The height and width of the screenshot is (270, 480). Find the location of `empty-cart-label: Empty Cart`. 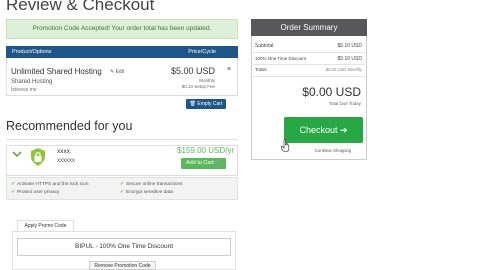

empty-cart-label: Empty Cart is located at coordinates (210, 104).